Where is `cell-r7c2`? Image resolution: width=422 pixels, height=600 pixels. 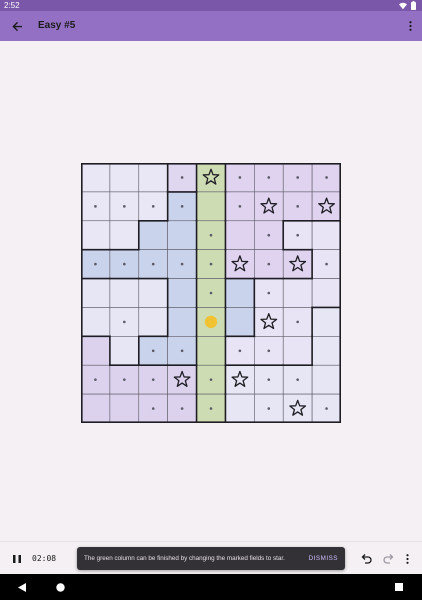
cell-r7c2 is located at coordinates (124, 351).